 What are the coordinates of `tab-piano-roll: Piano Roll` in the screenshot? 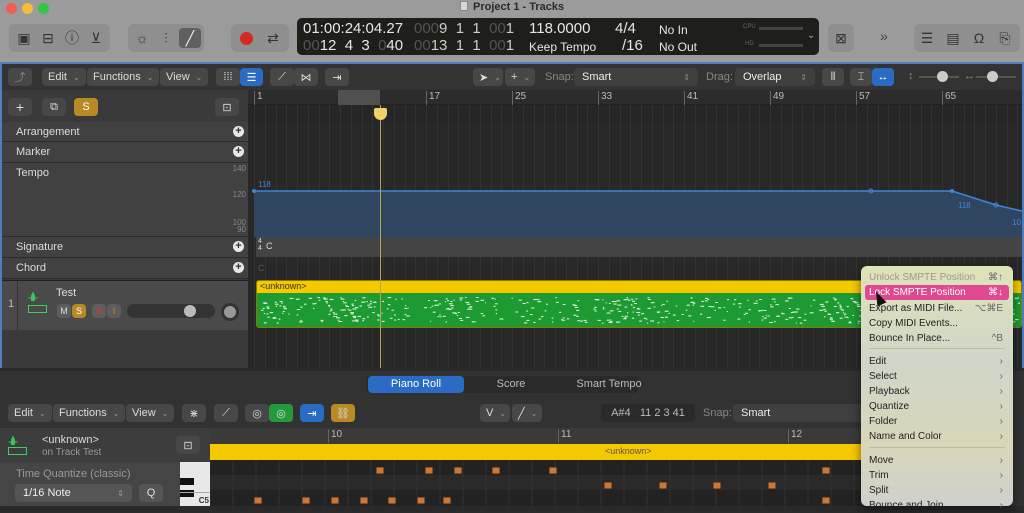 It's located at (416, 384).